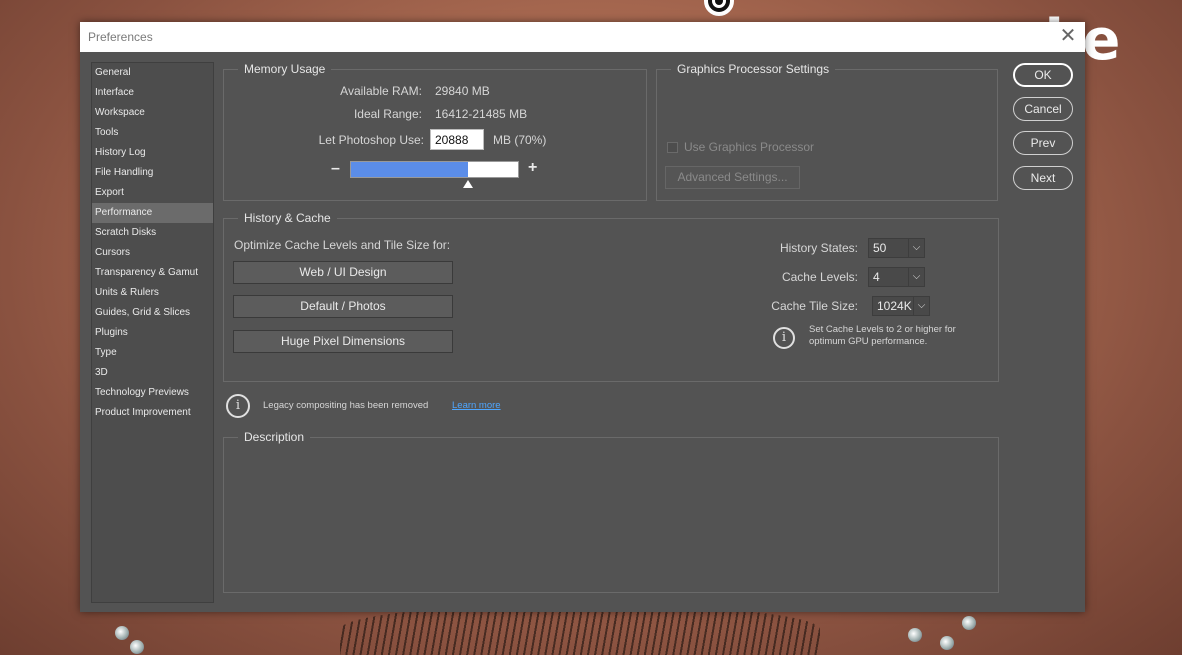 The width and height of the screenshot is (1182, 655). I want to click on ideal-range-value: 16412-21485 MB, so click(481, 114).